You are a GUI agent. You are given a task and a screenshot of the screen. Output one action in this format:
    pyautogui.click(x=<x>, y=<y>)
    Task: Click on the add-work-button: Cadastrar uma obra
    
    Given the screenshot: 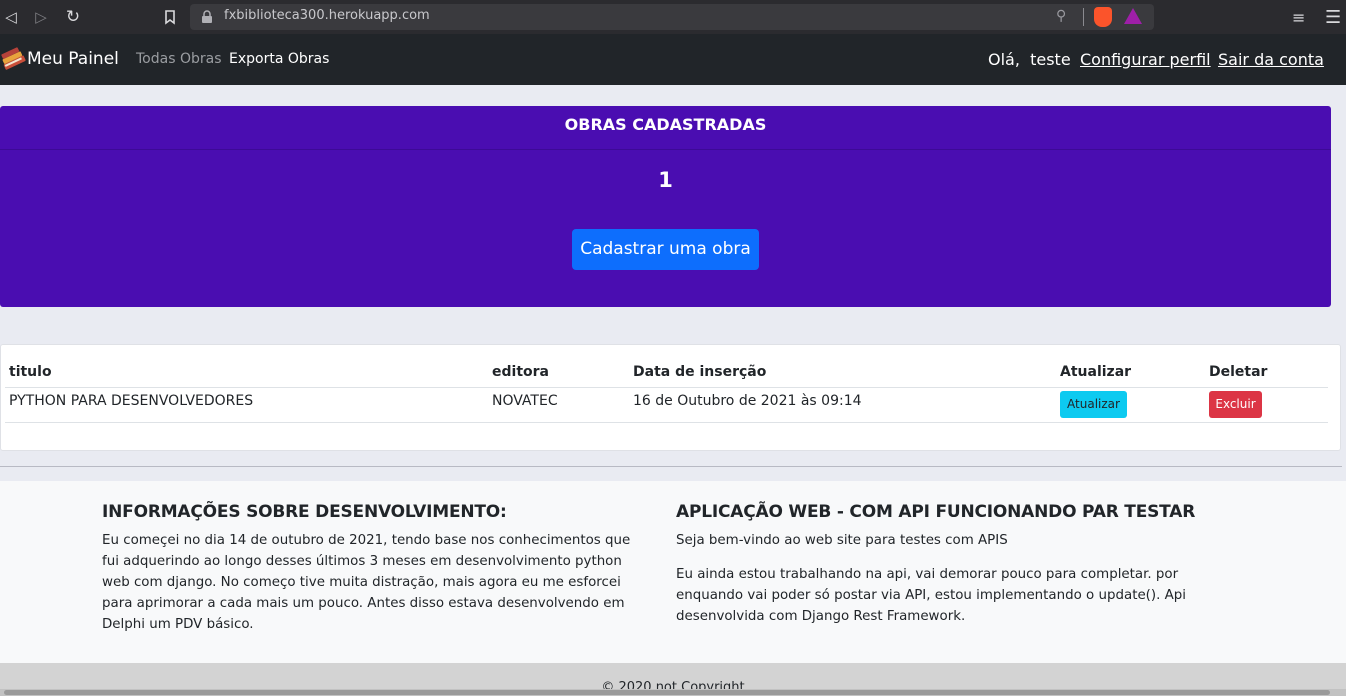 What is the action you would take?
    pyautogui.click(x=665, y=249)
    